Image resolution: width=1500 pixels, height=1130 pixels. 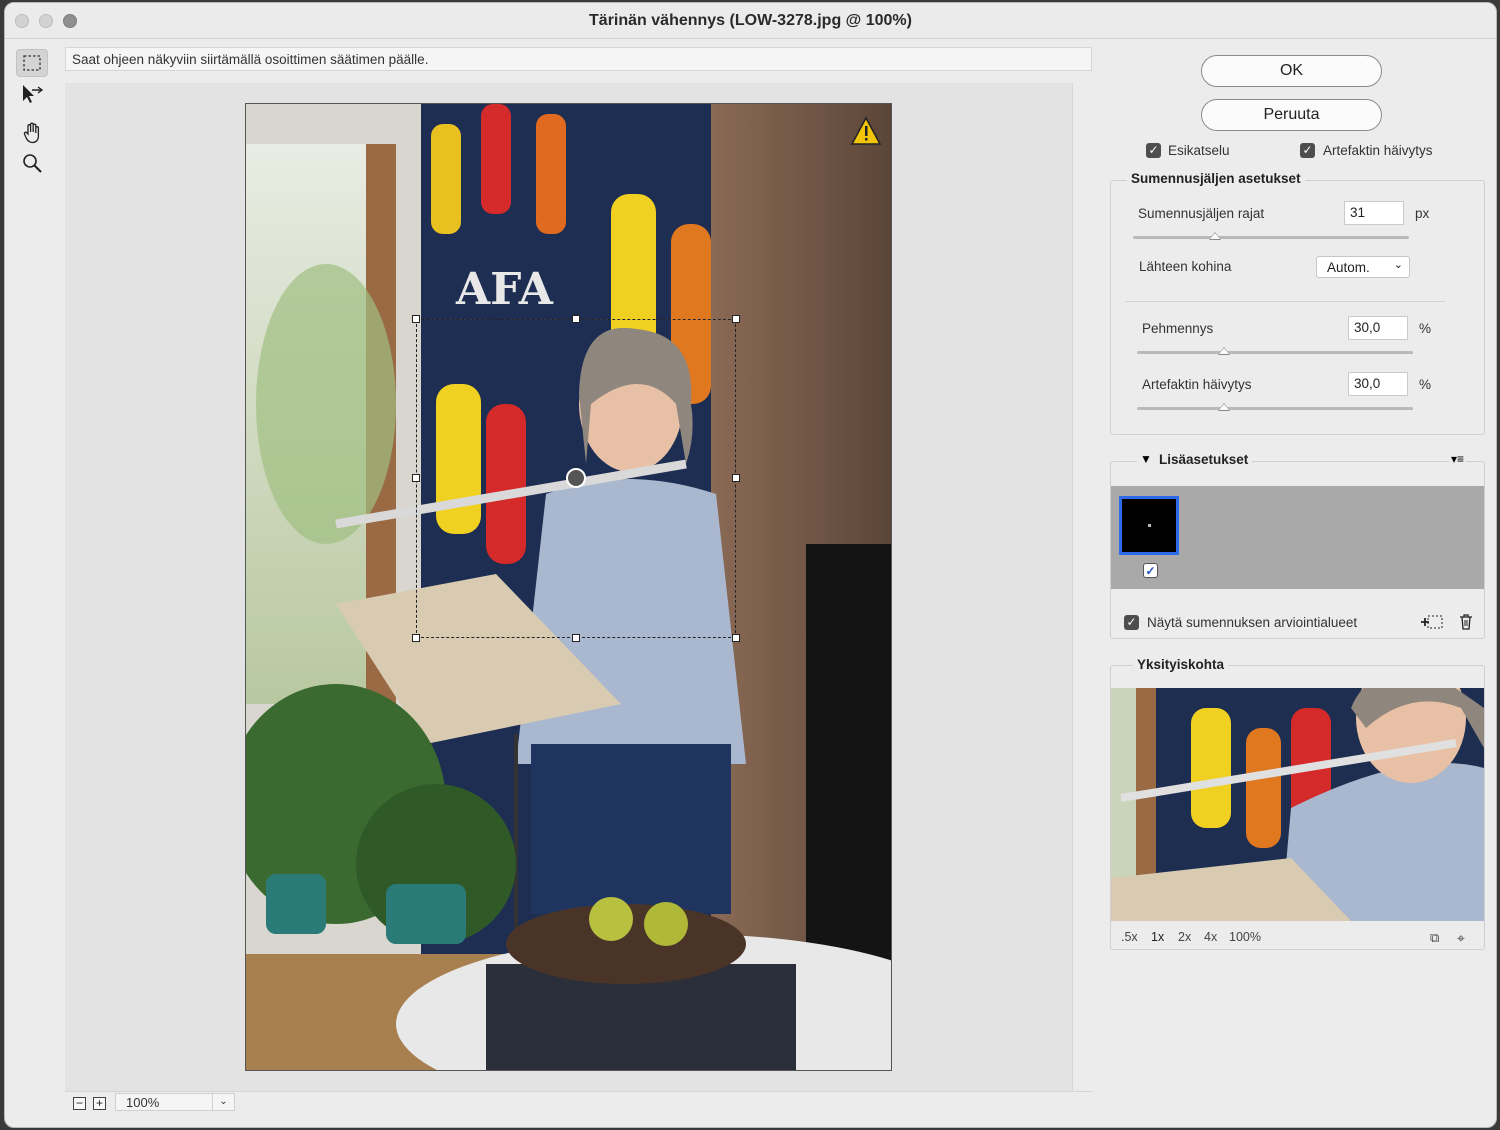 What do you see at coordinates (1210, 937) in the screenshot?
I see `detail-zoom-4x: 4x` at bounding box center [1210, 937].